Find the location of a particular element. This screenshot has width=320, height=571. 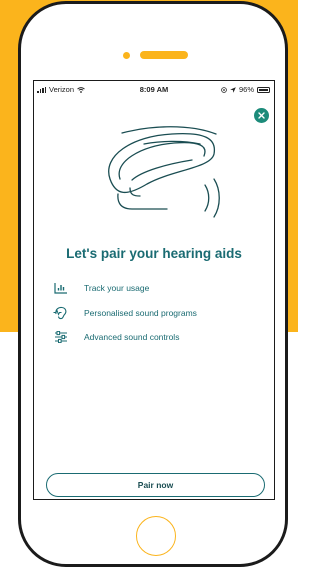

pair-now-button: Pair now is located at coordinates (155, 485).